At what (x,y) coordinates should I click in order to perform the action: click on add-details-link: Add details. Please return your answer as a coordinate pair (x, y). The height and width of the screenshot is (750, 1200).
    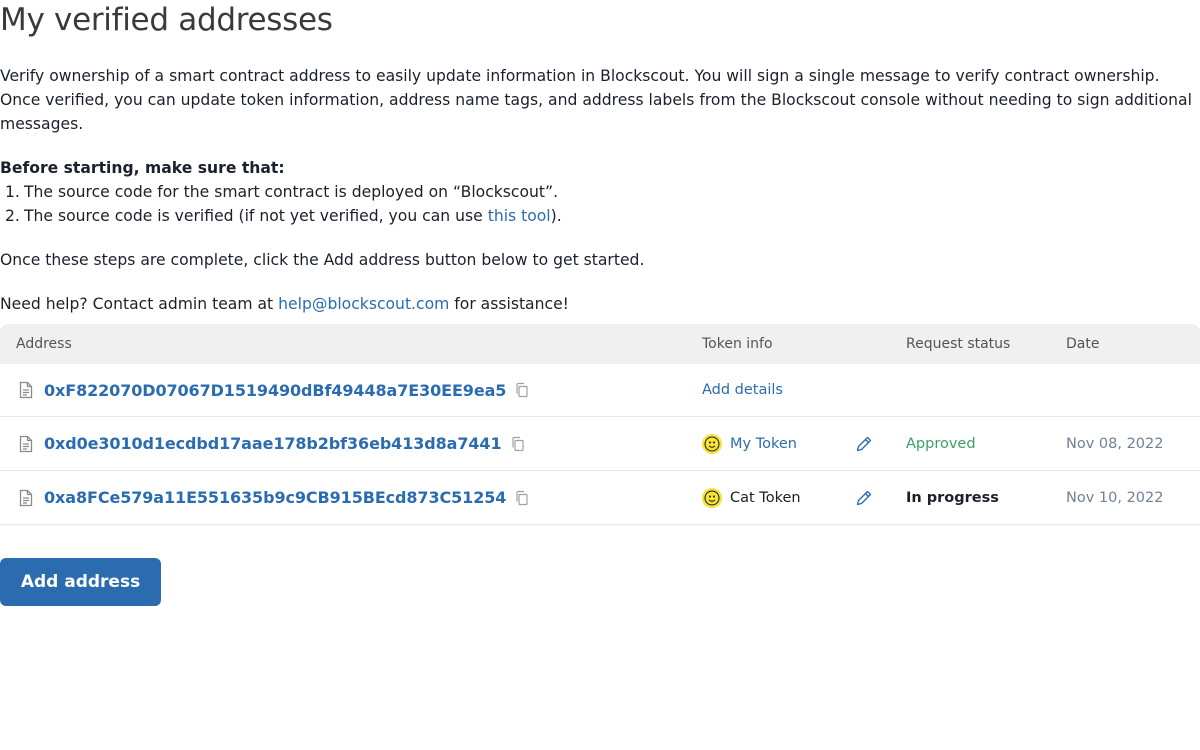
    Looking at the image, I should click on (742, 390).